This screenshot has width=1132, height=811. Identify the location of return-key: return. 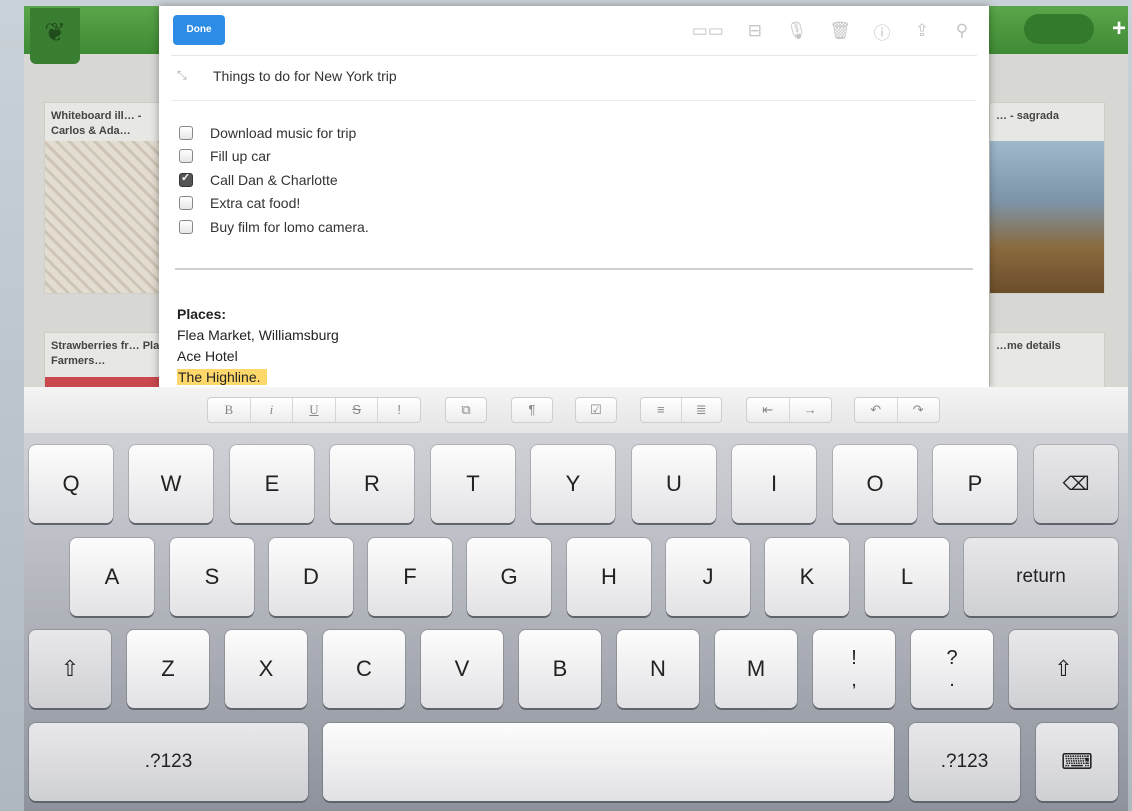
(1041, 577).